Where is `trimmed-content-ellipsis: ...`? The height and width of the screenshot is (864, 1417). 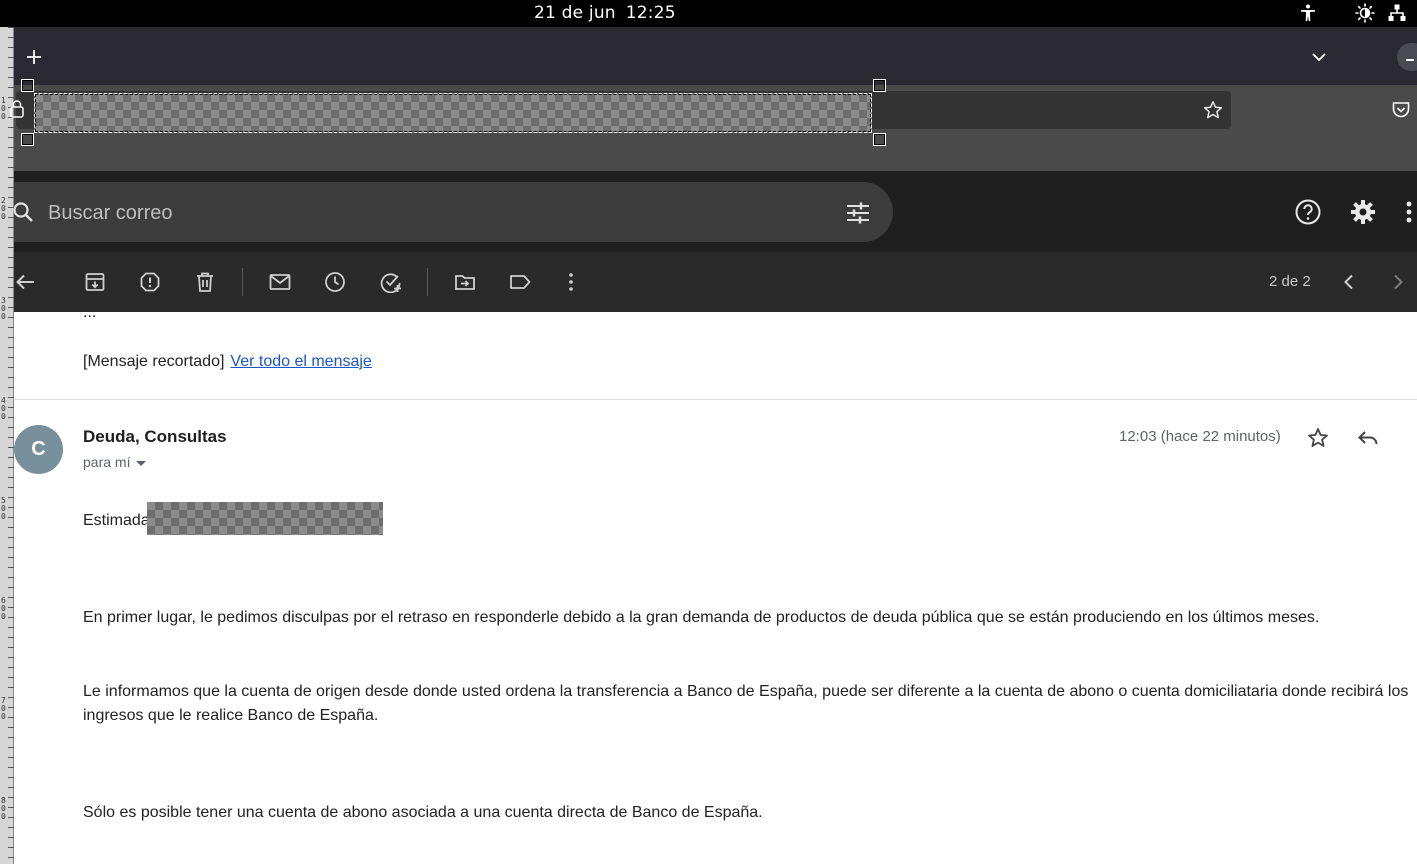
trimmed-content-ellipsis: ... is located at coordinates (89, 317).